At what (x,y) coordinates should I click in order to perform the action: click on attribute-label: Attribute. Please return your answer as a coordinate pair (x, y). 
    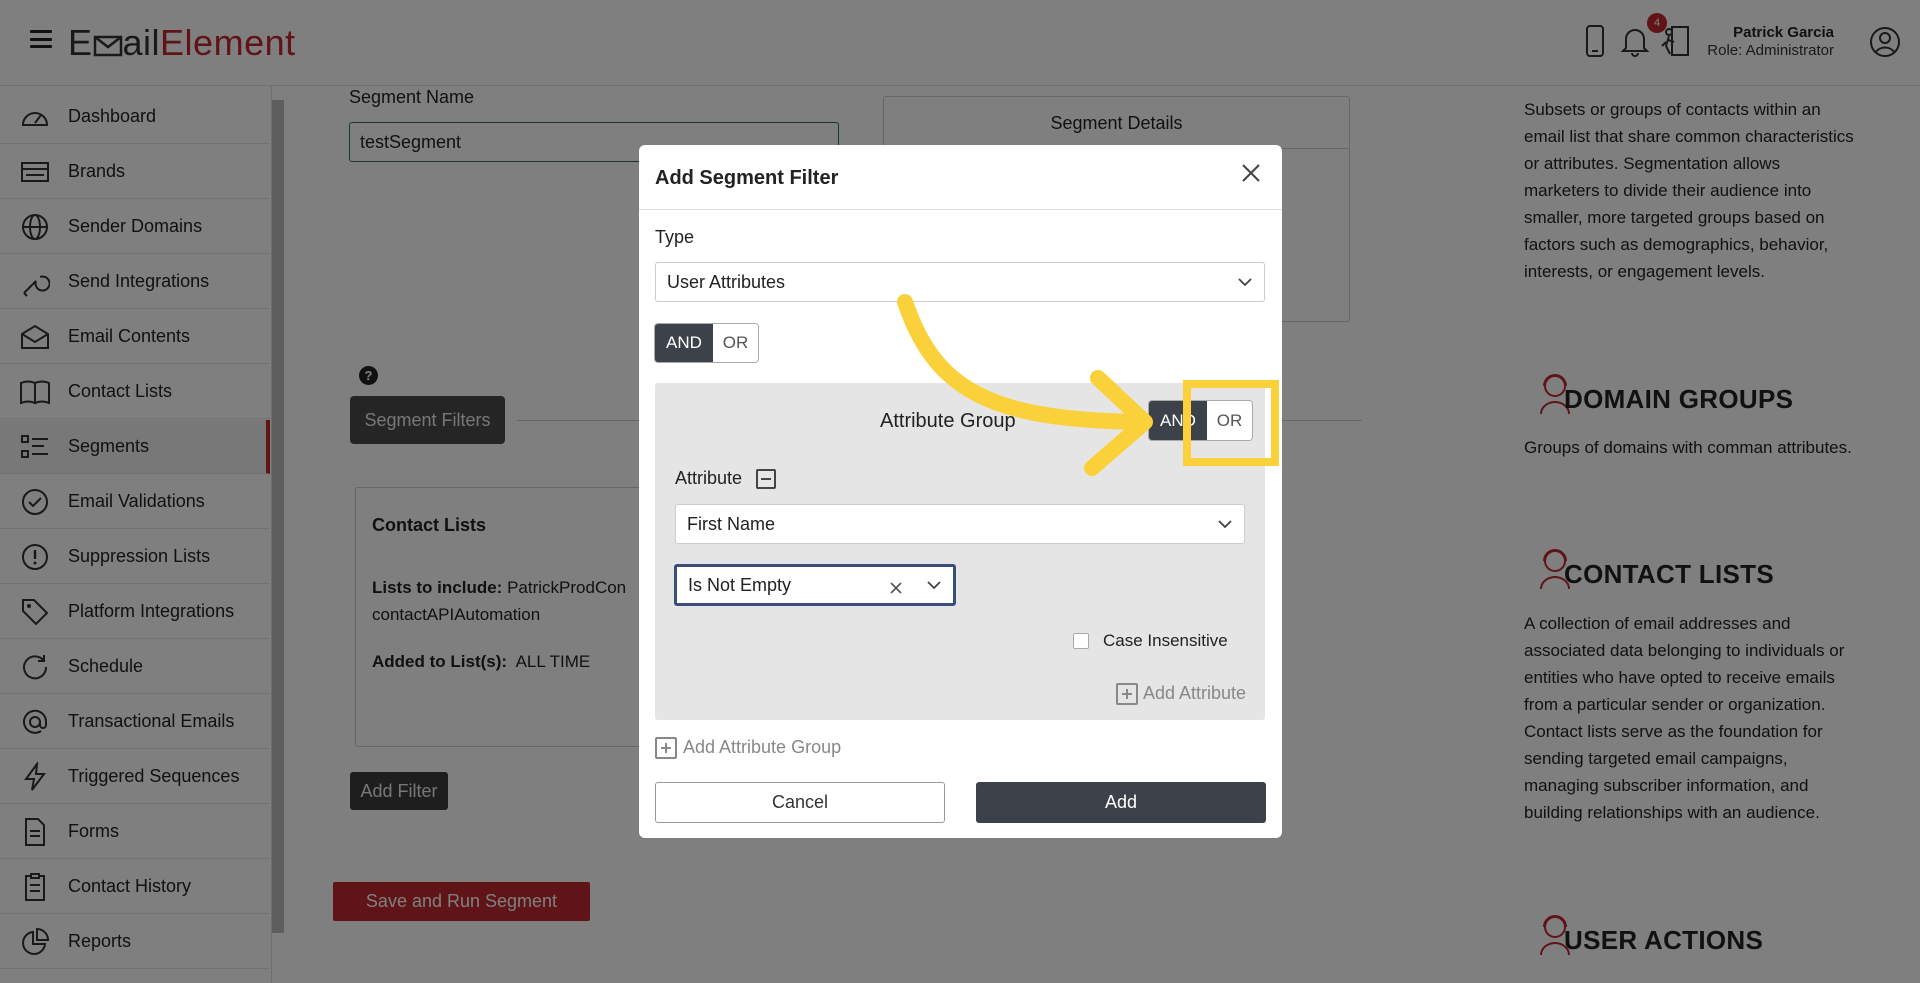
    Looking at the image, I should click on (709, 478).